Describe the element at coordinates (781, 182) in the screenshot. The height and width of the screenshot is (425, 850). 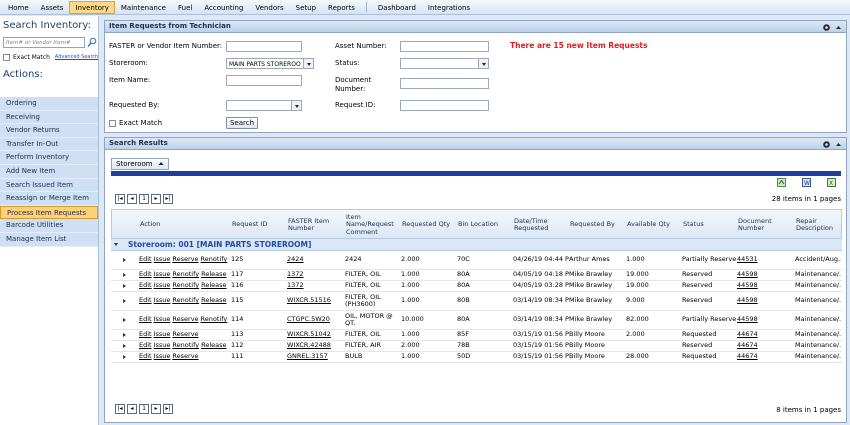
I see `refresh-icon` at that location.